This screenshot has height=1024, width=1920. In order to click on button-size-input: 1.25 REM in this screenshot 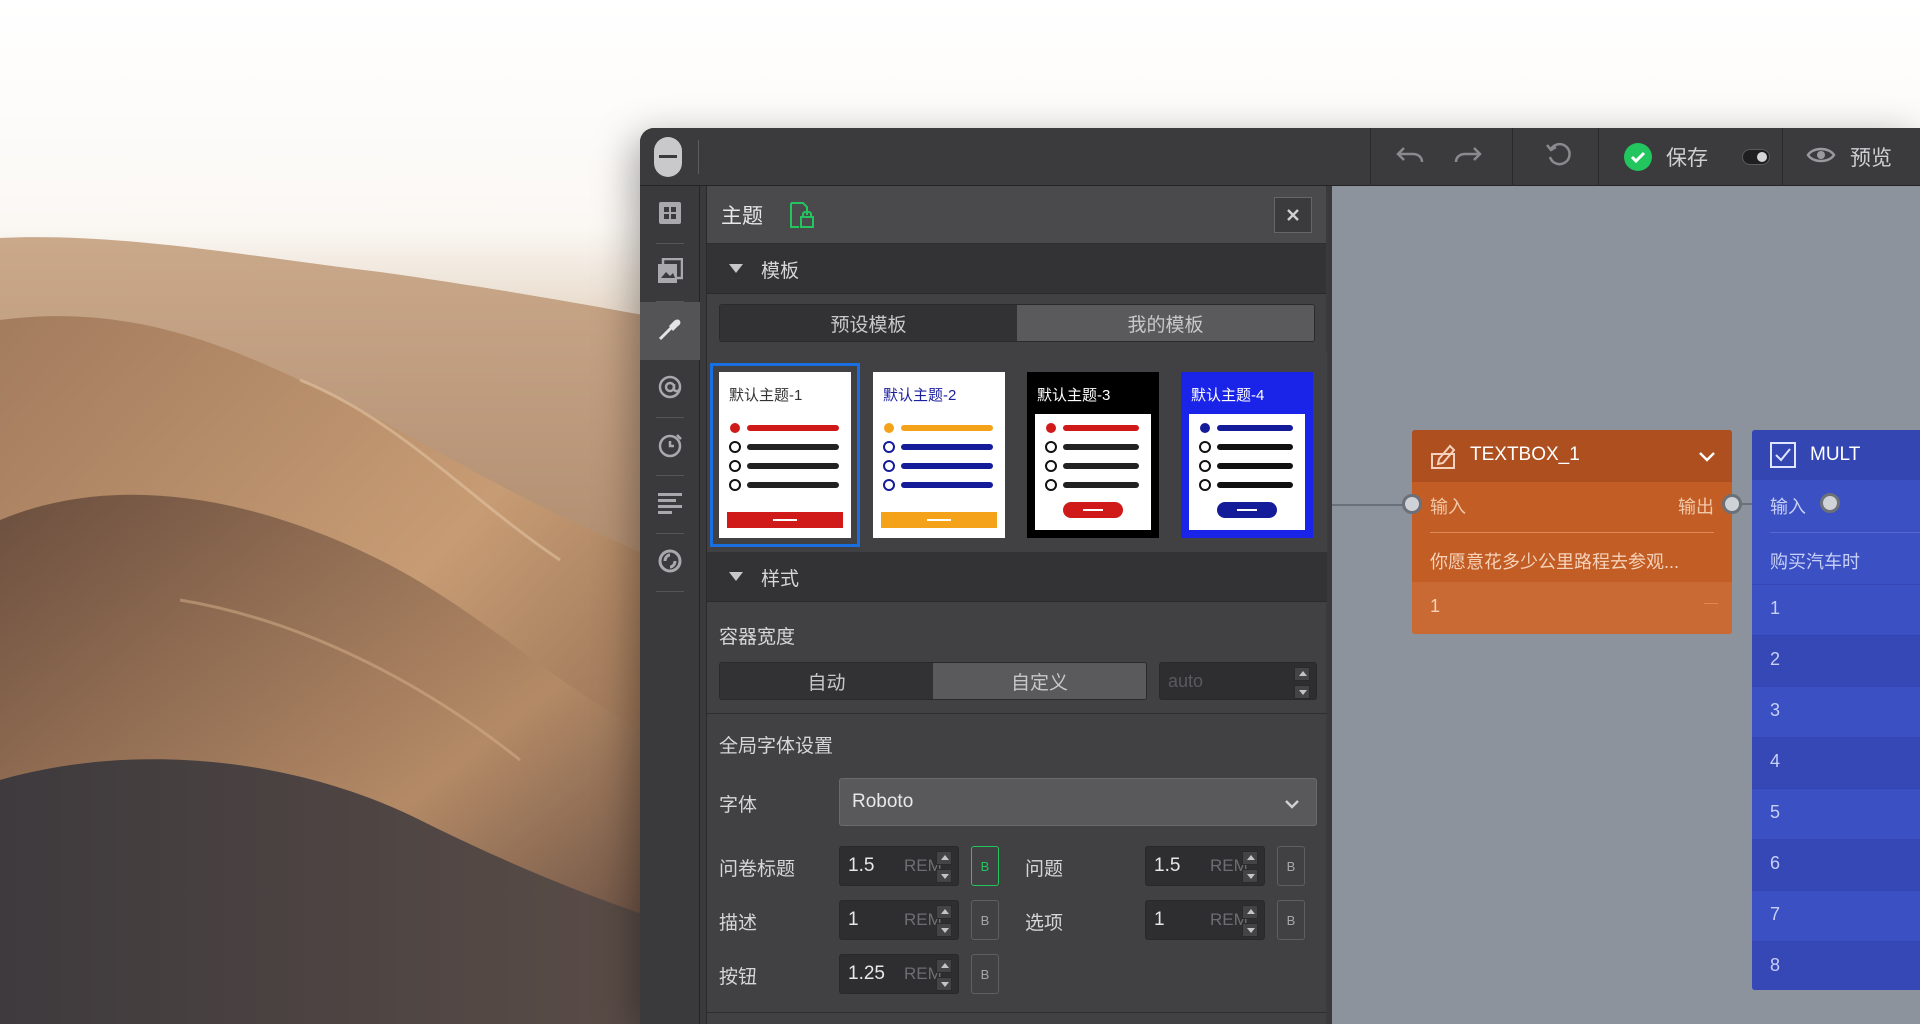, I will do `click(899, 974)`.